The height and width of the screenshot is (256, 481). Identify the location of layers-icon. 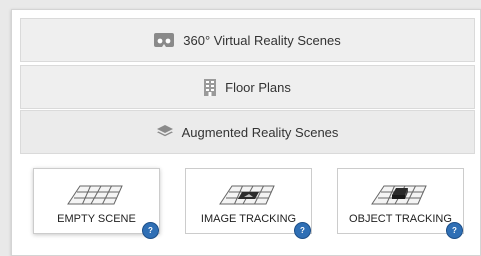
(164, 132).